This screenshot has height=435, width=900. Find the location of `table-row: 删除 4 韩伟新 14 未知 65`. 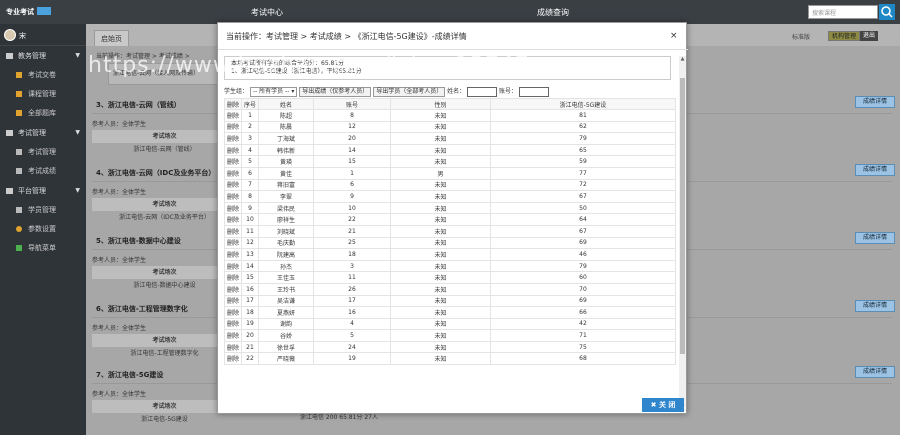

table-row: 删除 4 韩伟新 14 未知 65 is located at coordinates (450, 150).